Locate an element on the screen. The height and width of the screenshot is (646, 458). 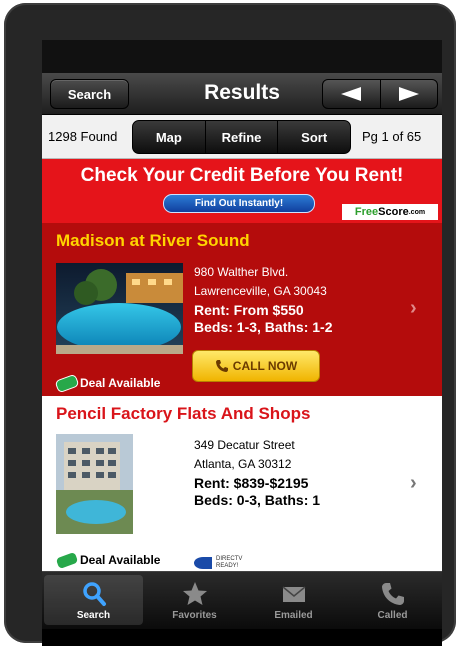
envelope-icon is located at coordinates (293, 594).